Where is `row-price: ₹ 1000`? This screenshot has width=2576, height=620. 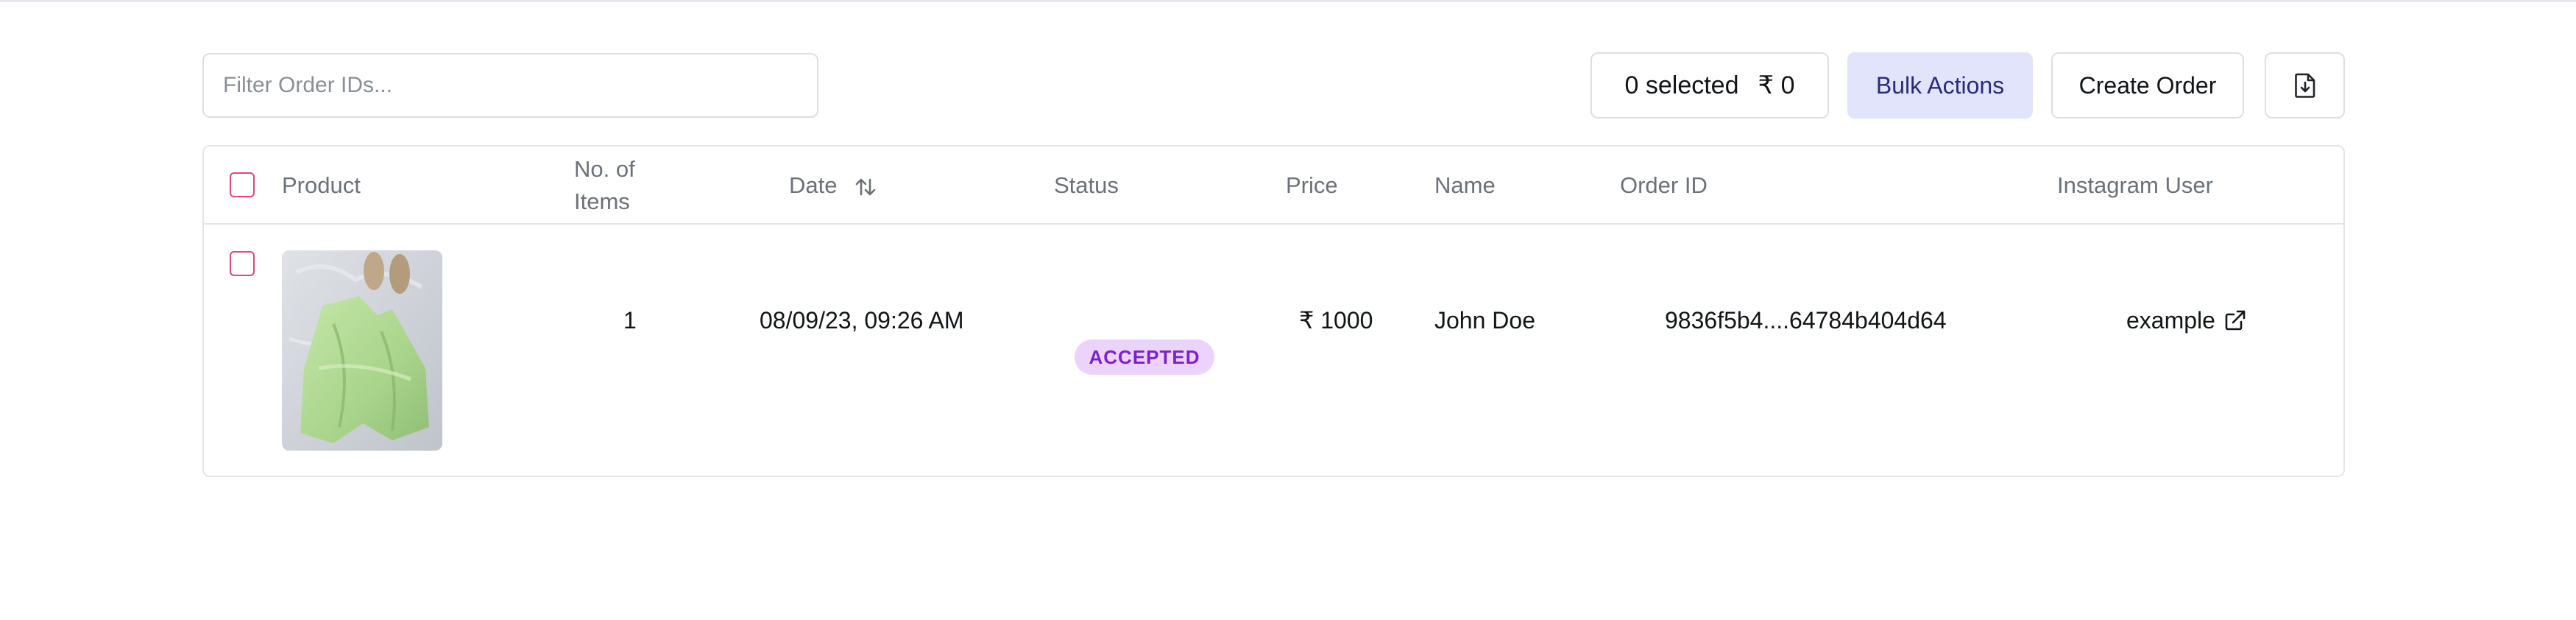 row-price: ₹ 1000 is located at coordinates (1336, 321).